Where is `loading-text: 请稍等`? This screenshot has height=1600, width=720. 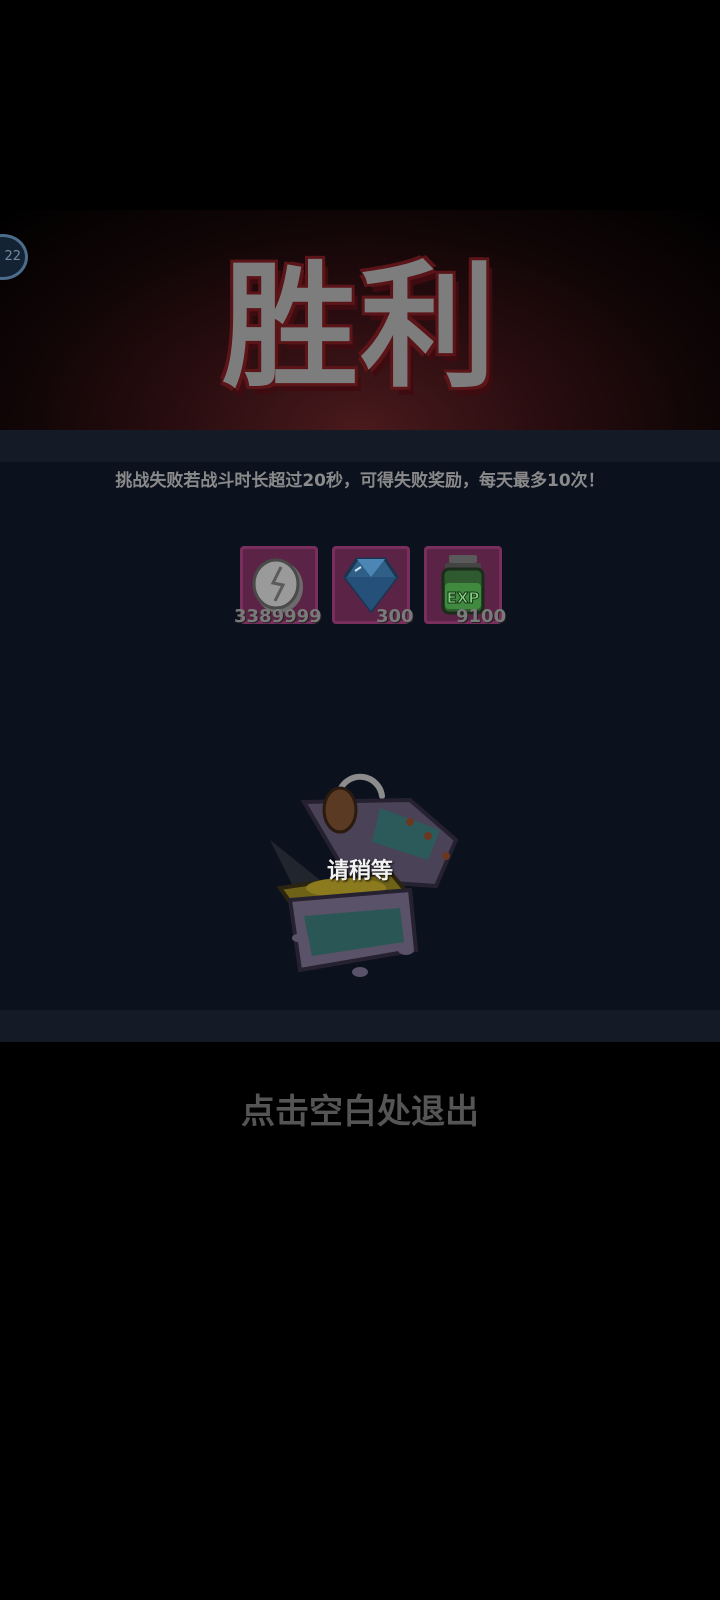
loading-text: 请稍等 is located at coordinates (359, 871).